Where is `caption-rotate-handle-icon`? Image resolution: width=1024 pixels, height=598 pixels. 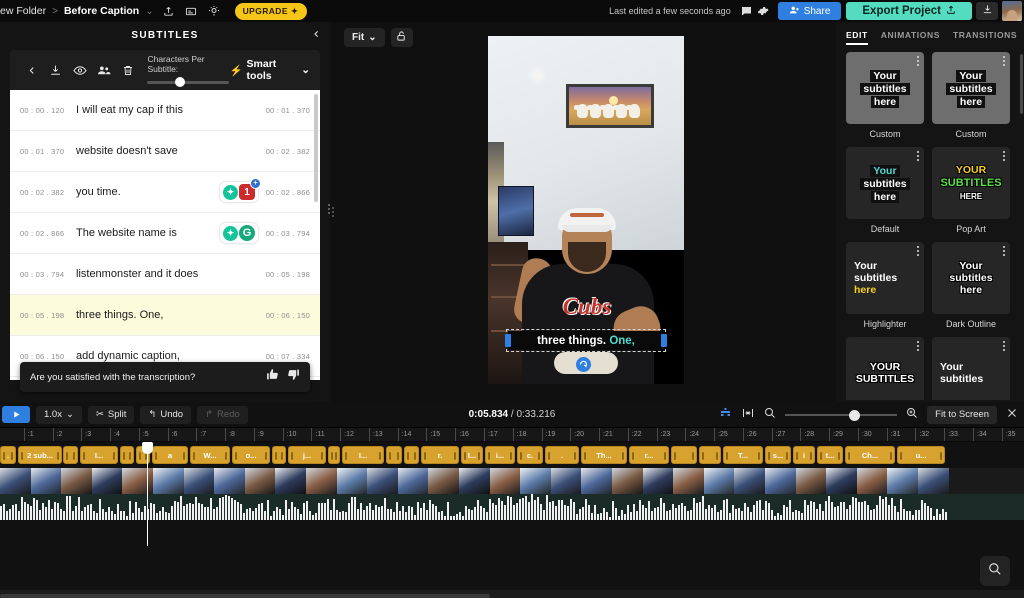
caption-rotate-handle-icon is located at coordinates (583, 364).